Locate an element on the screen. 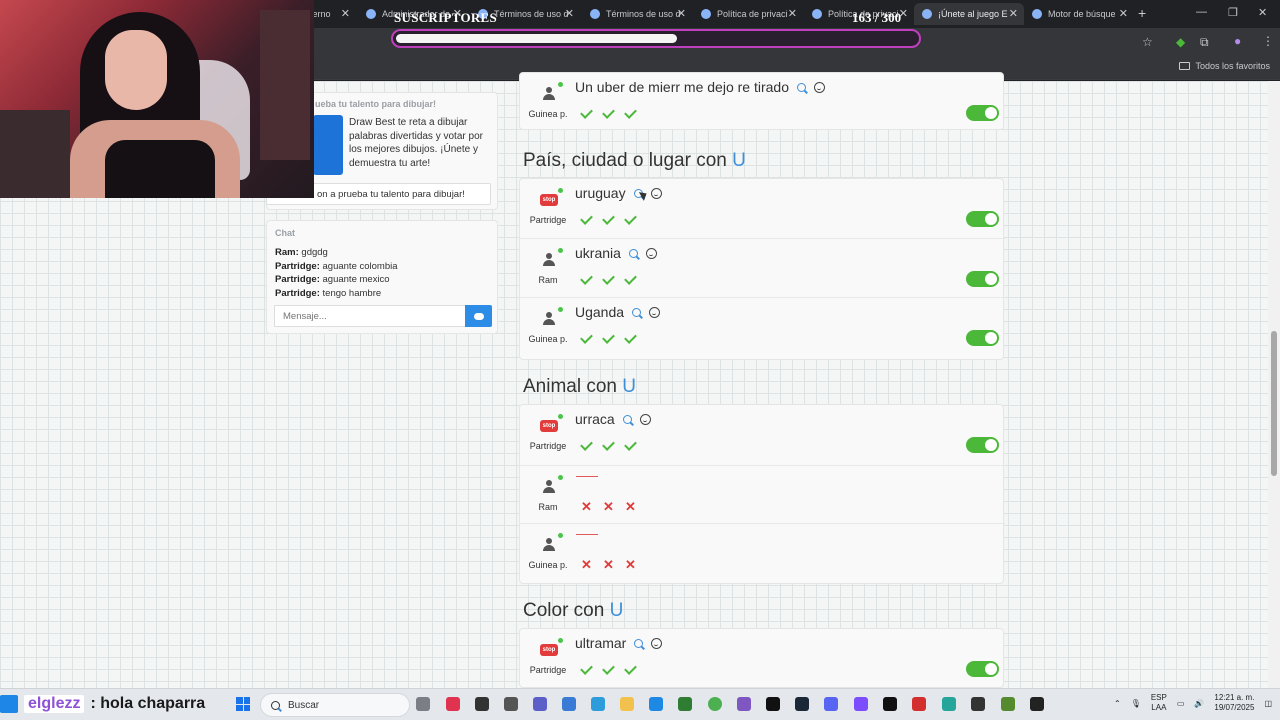 The width and height of the screenshot is (1280, 720). minimize-icon: — is located at coordinates (1201, 12).